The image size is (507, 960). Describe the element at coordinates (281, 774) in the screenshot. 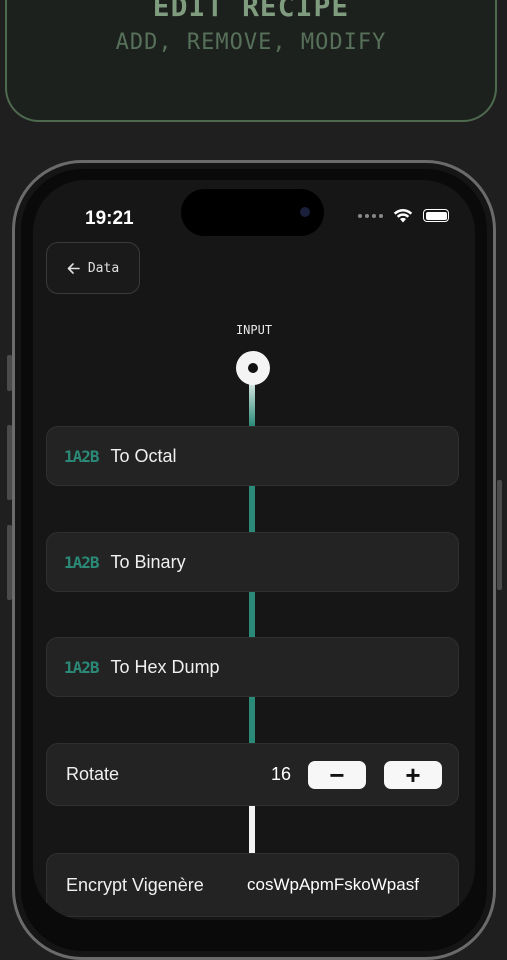

I see `rotate-value: 16` at that location.